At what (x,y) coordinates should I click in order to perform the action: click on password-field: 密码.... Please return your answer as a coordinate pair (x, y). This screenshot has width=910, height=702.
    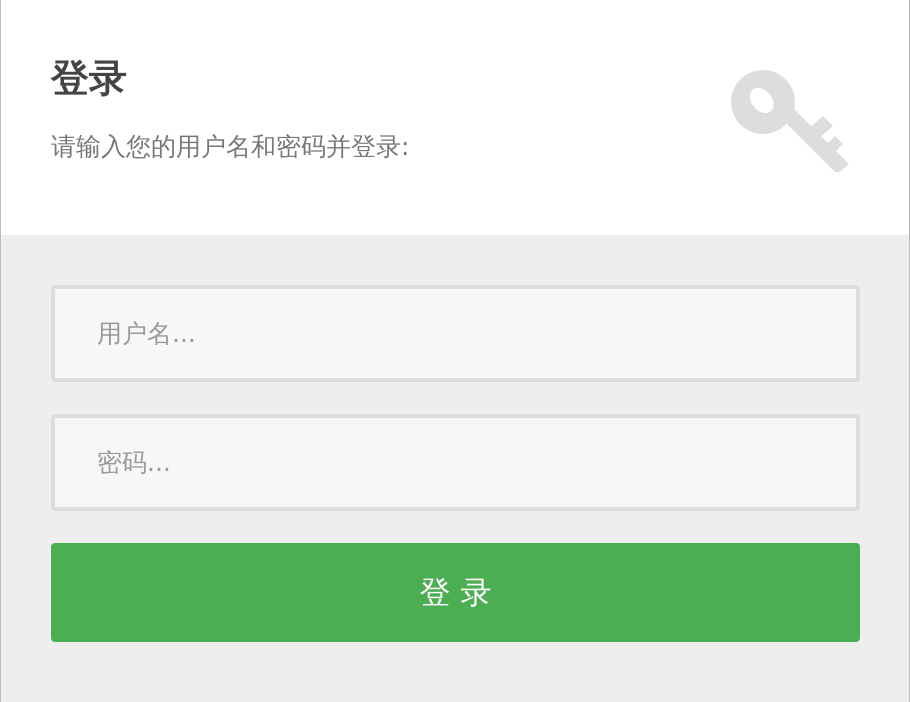
    Looking at the image, I should click on (455, 462).